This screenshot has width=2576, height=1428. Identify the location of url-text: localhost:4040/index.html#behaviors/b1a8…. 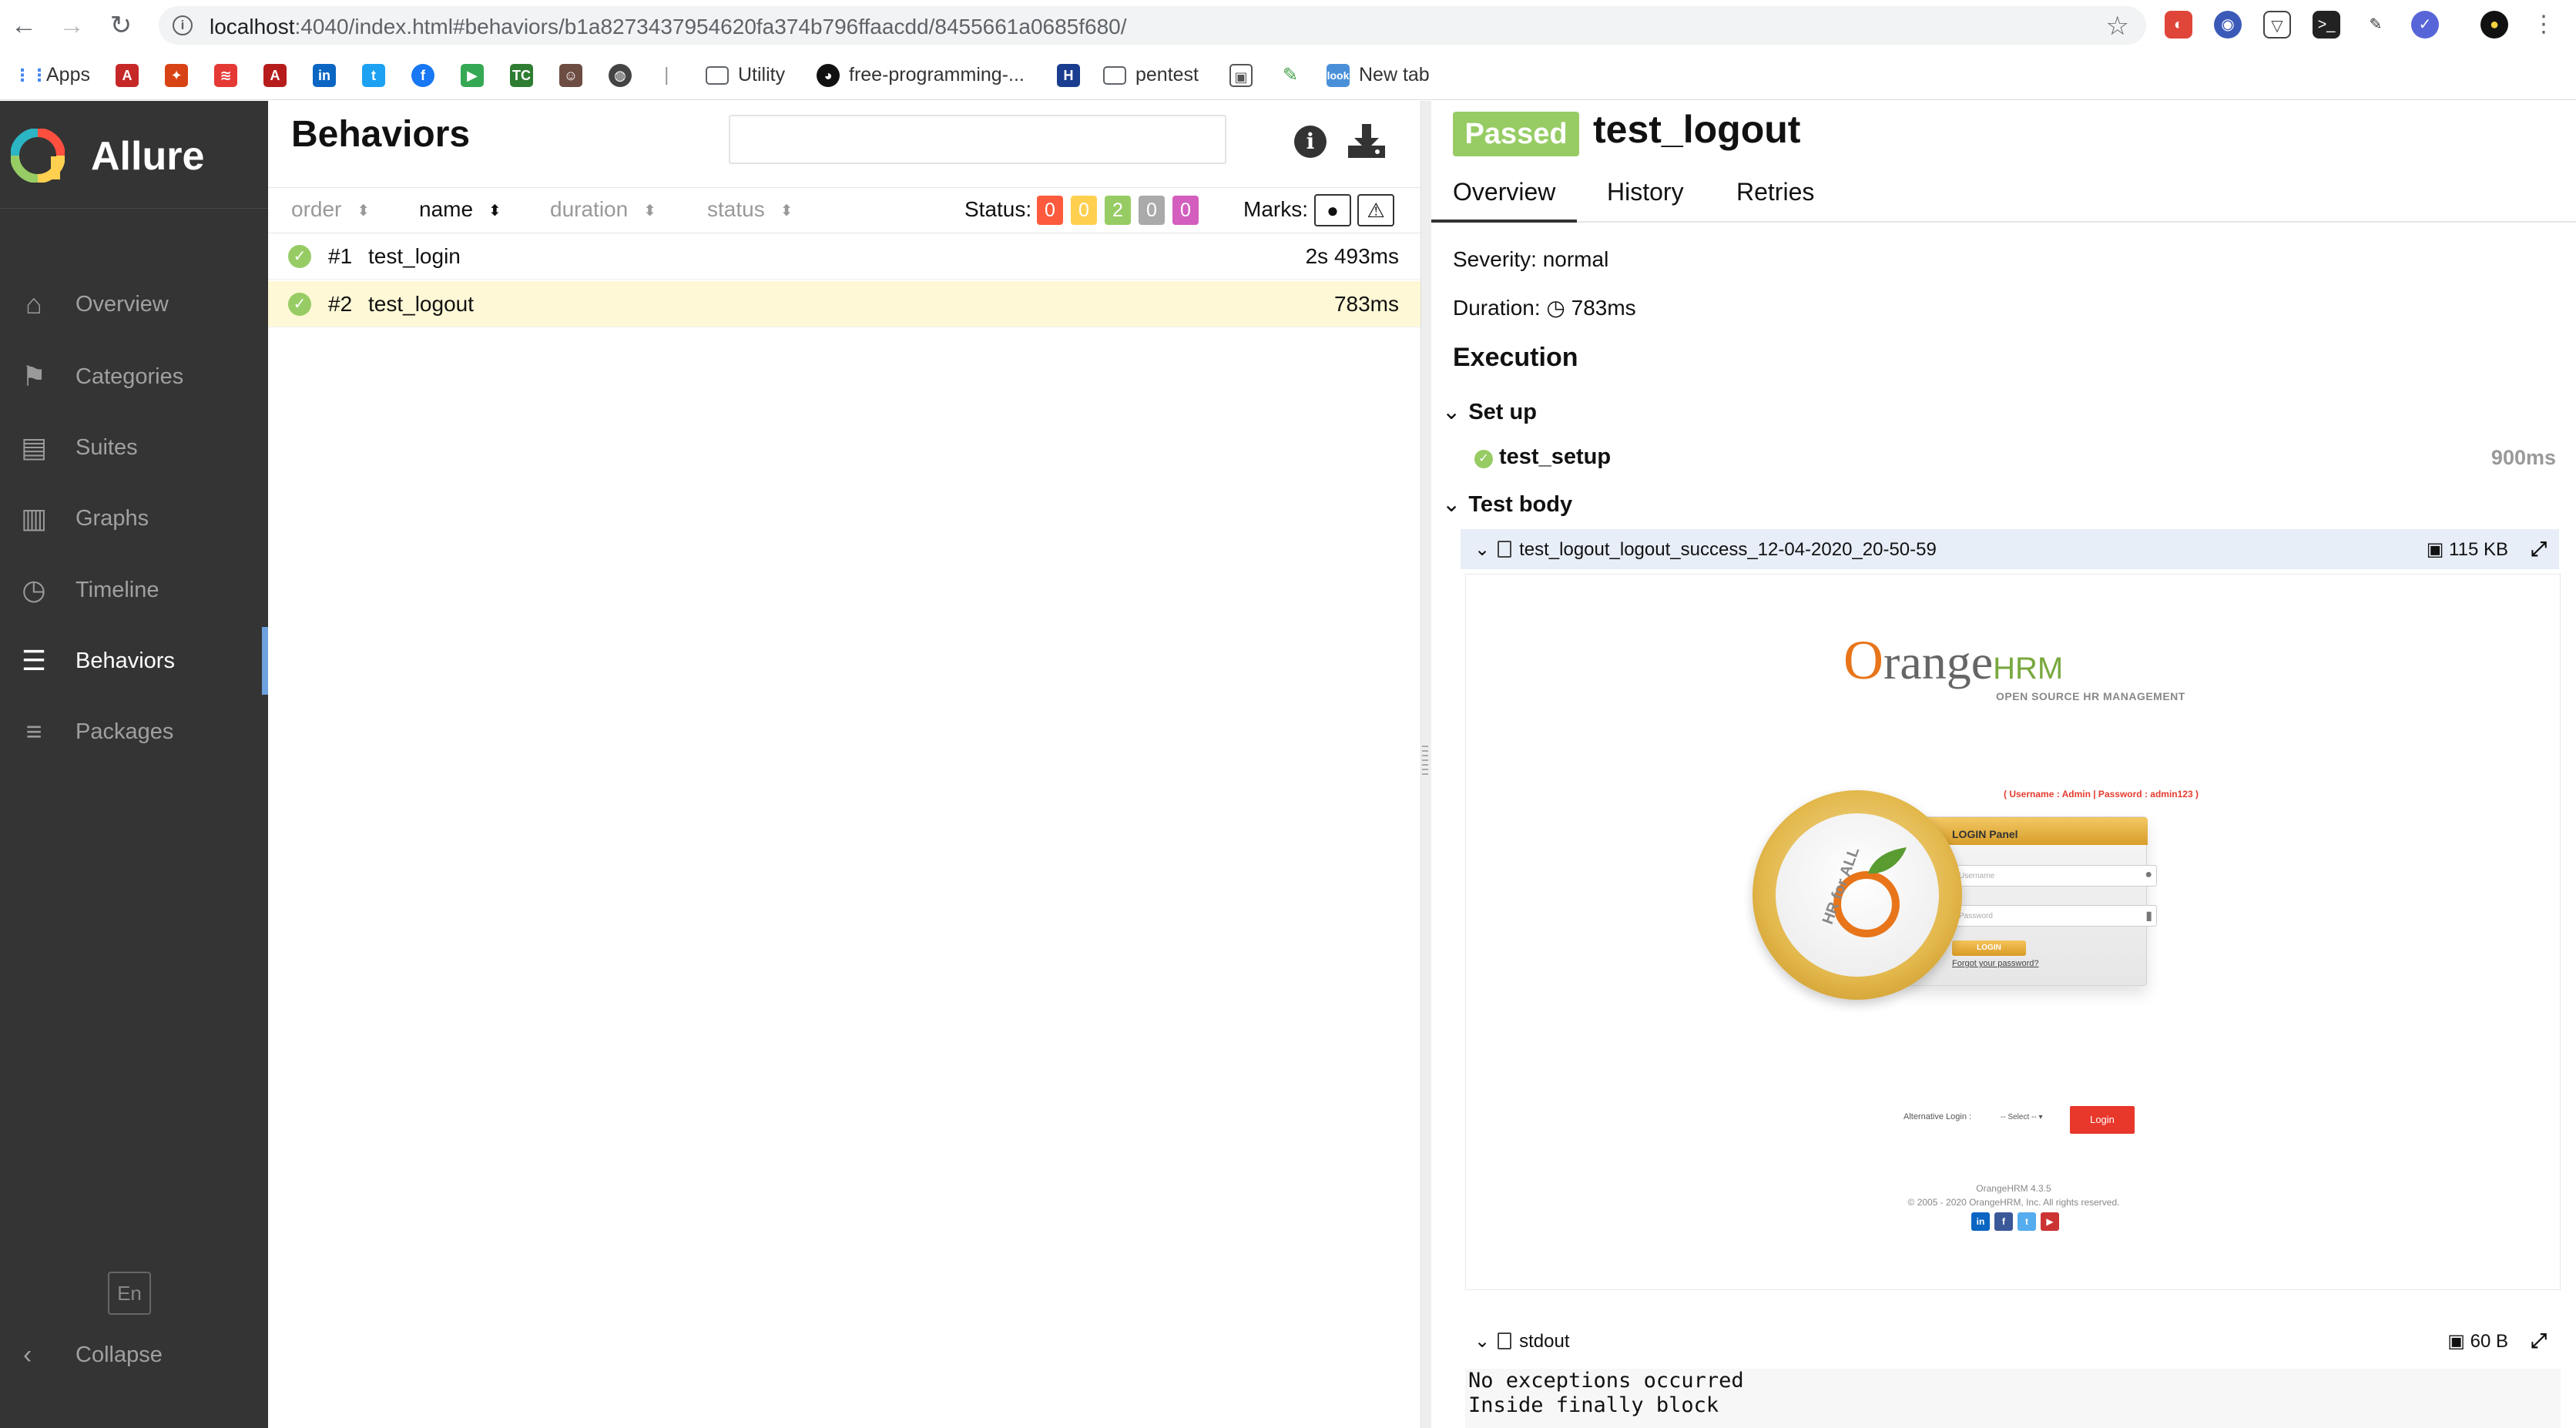
(668, 27).